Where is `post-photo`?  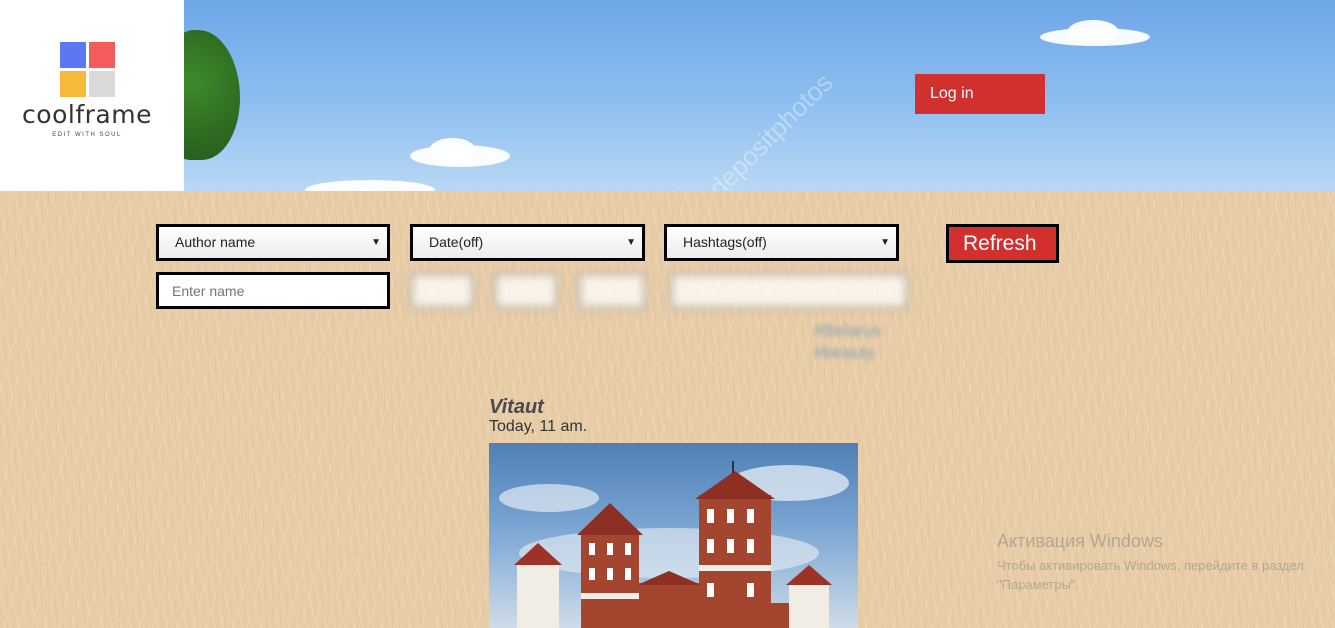 post-photo is located at coordinates (673, 535).